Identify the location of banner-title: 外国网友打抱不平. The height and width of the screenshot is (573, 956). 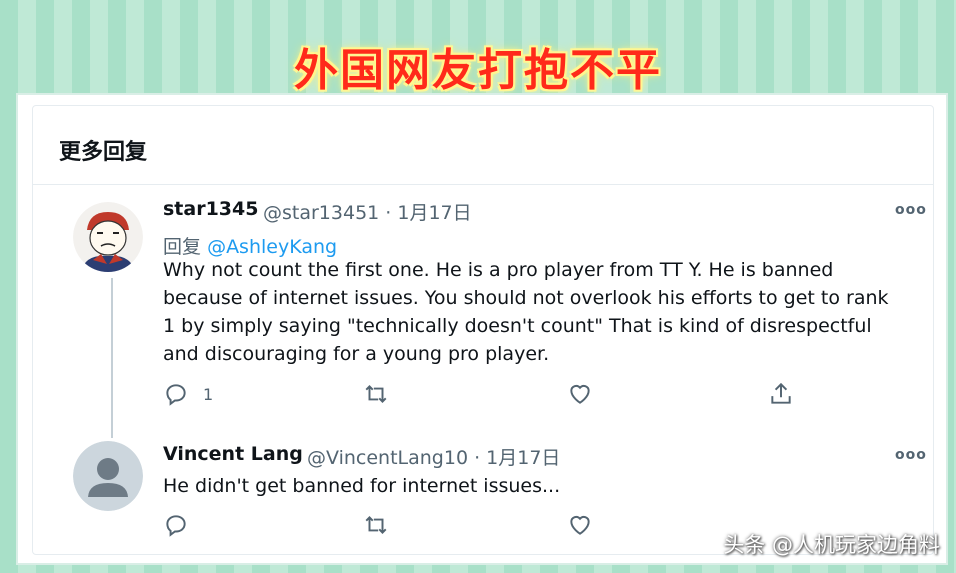
(478, 70).